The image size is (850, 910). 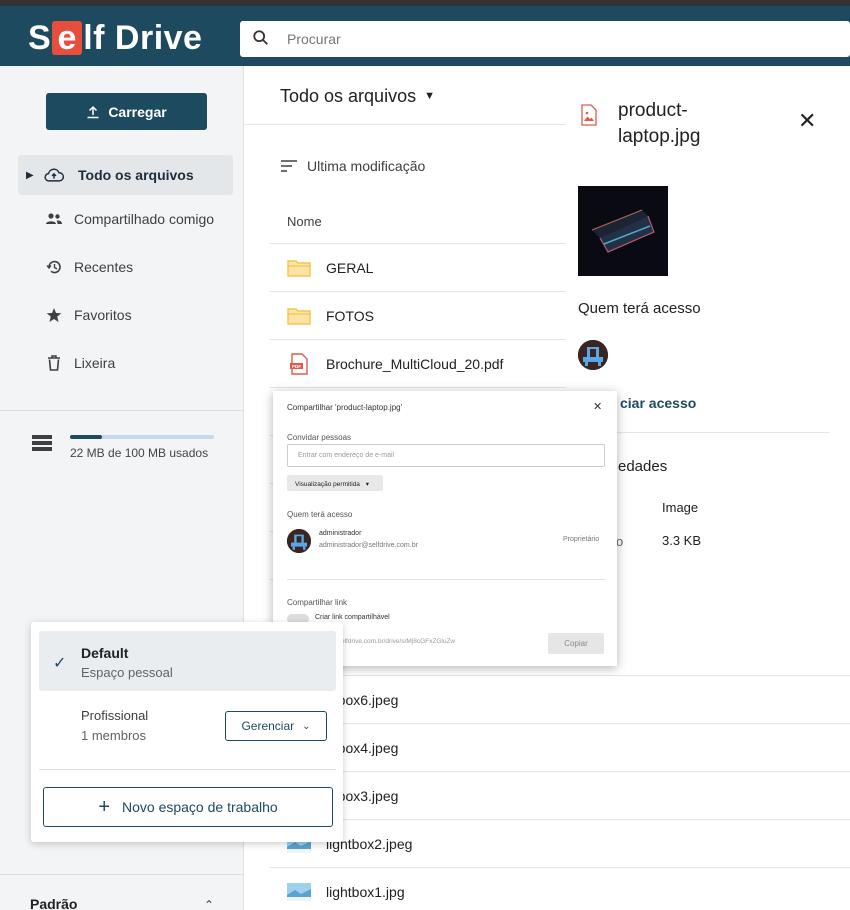 I want to click on upload-icon, so click(x=93, y=111).